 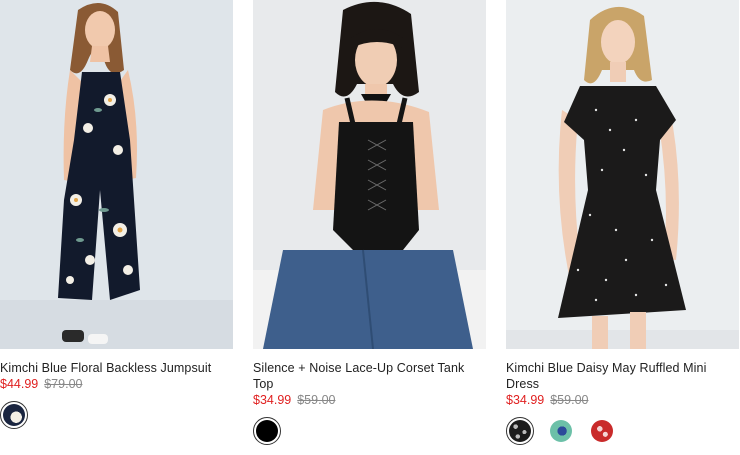 I want to click on product-title: Silence + Noise Lace-Up Corset Tank Top, so click(x=369, y=376).